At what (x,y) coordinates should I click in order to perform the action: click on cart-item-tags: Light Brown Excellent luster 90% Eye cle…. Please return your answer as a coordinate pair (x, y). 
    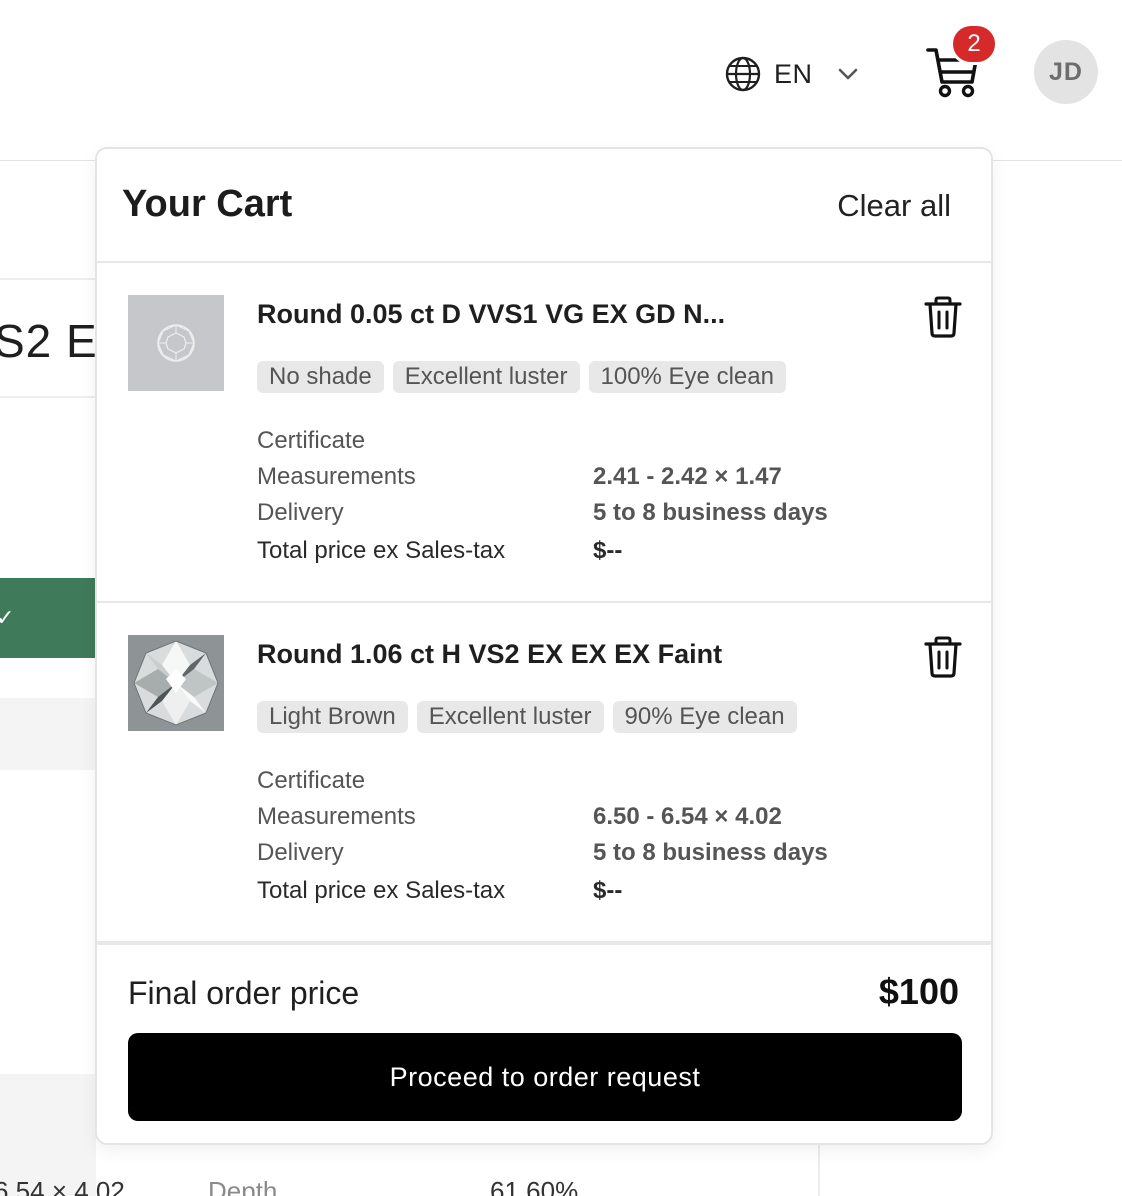
    Looking at the image, I should click on (527, 717).